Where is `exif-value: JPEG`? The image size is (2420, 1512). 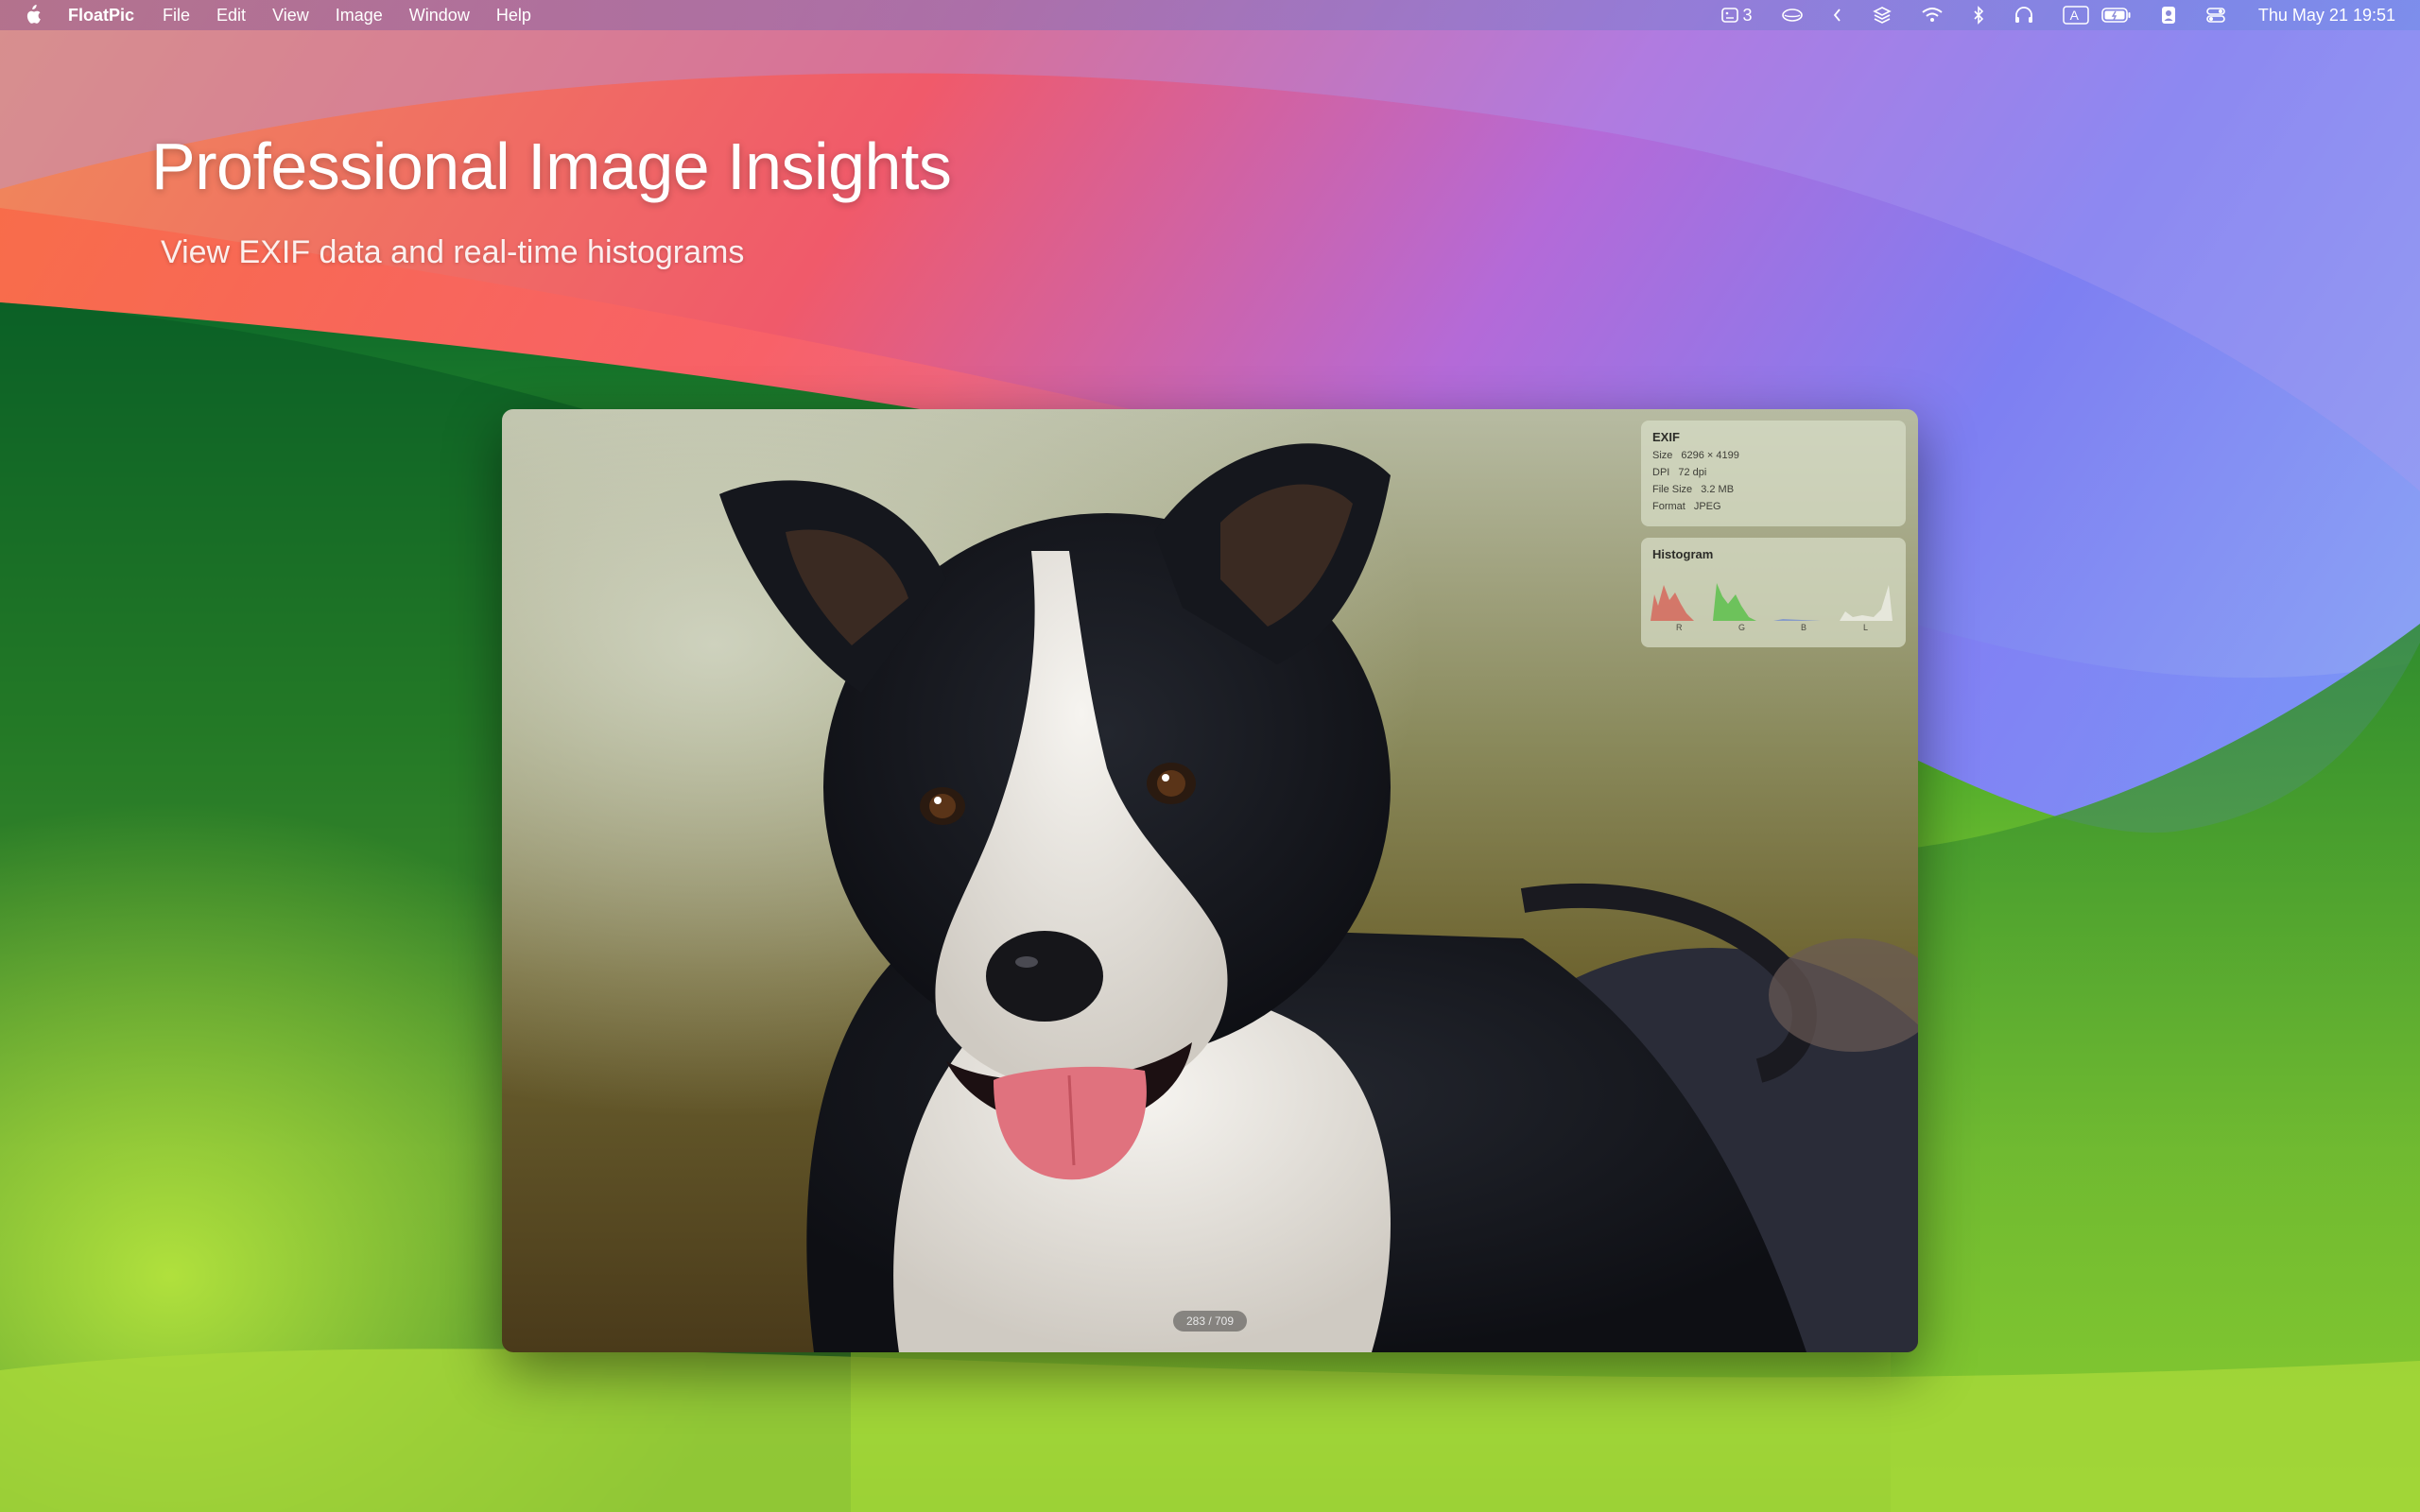
exif-value: JPEG is located at coordinates (1707, 506).